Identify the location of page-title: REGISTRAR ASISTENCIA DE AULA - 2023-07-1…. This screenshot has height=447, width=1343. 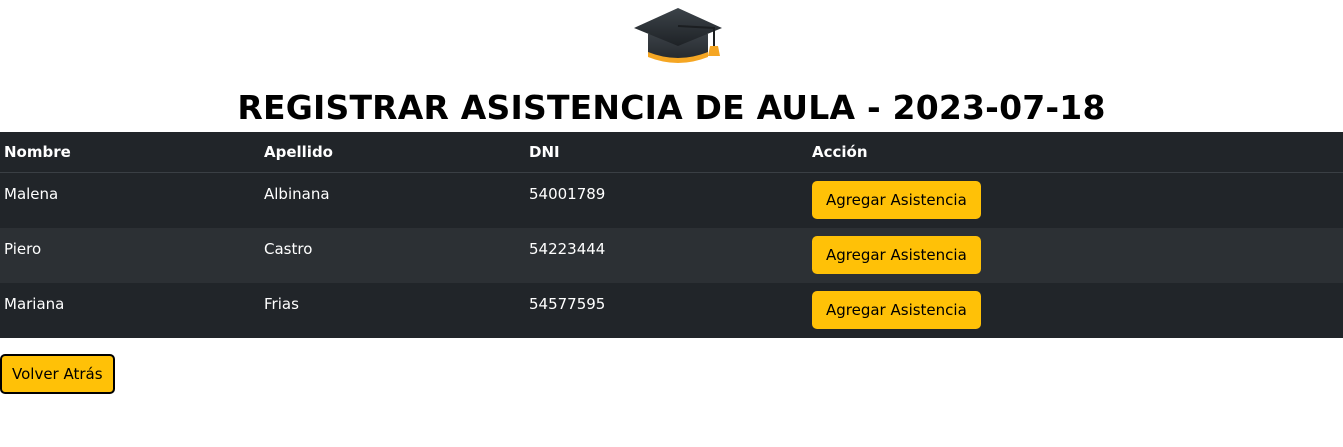
(671, 107).